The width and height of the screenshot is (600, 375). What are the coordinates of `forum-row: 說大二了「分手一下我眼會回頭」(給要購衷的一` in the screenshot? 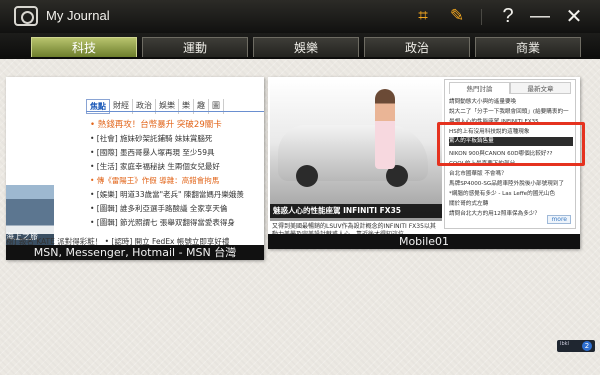 It's located at (511, 111).